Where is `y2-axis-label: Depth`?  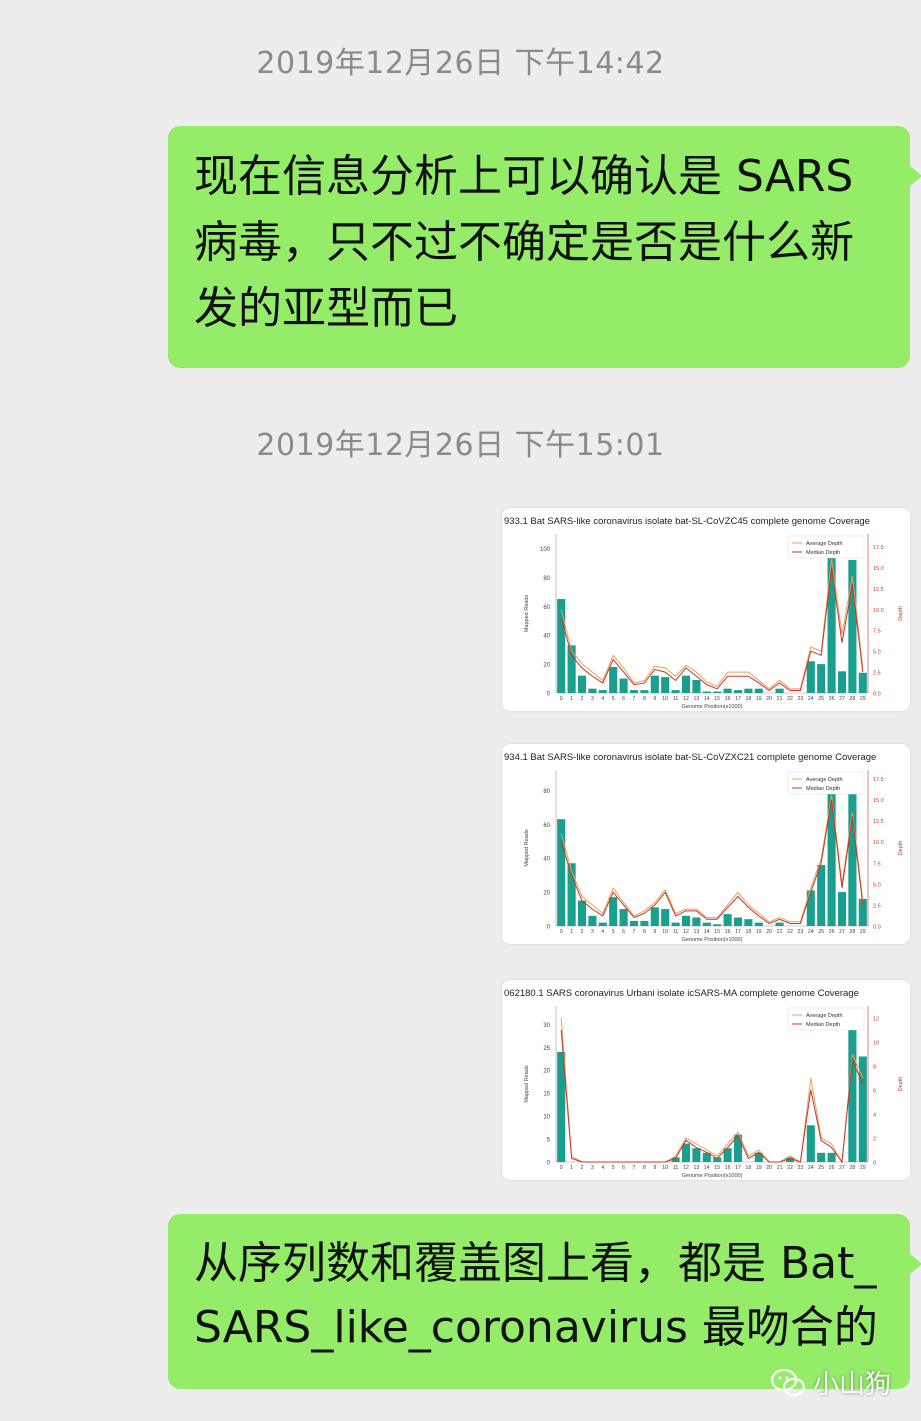
y2-axis-label: Depth is located at coordinates (901, 613).